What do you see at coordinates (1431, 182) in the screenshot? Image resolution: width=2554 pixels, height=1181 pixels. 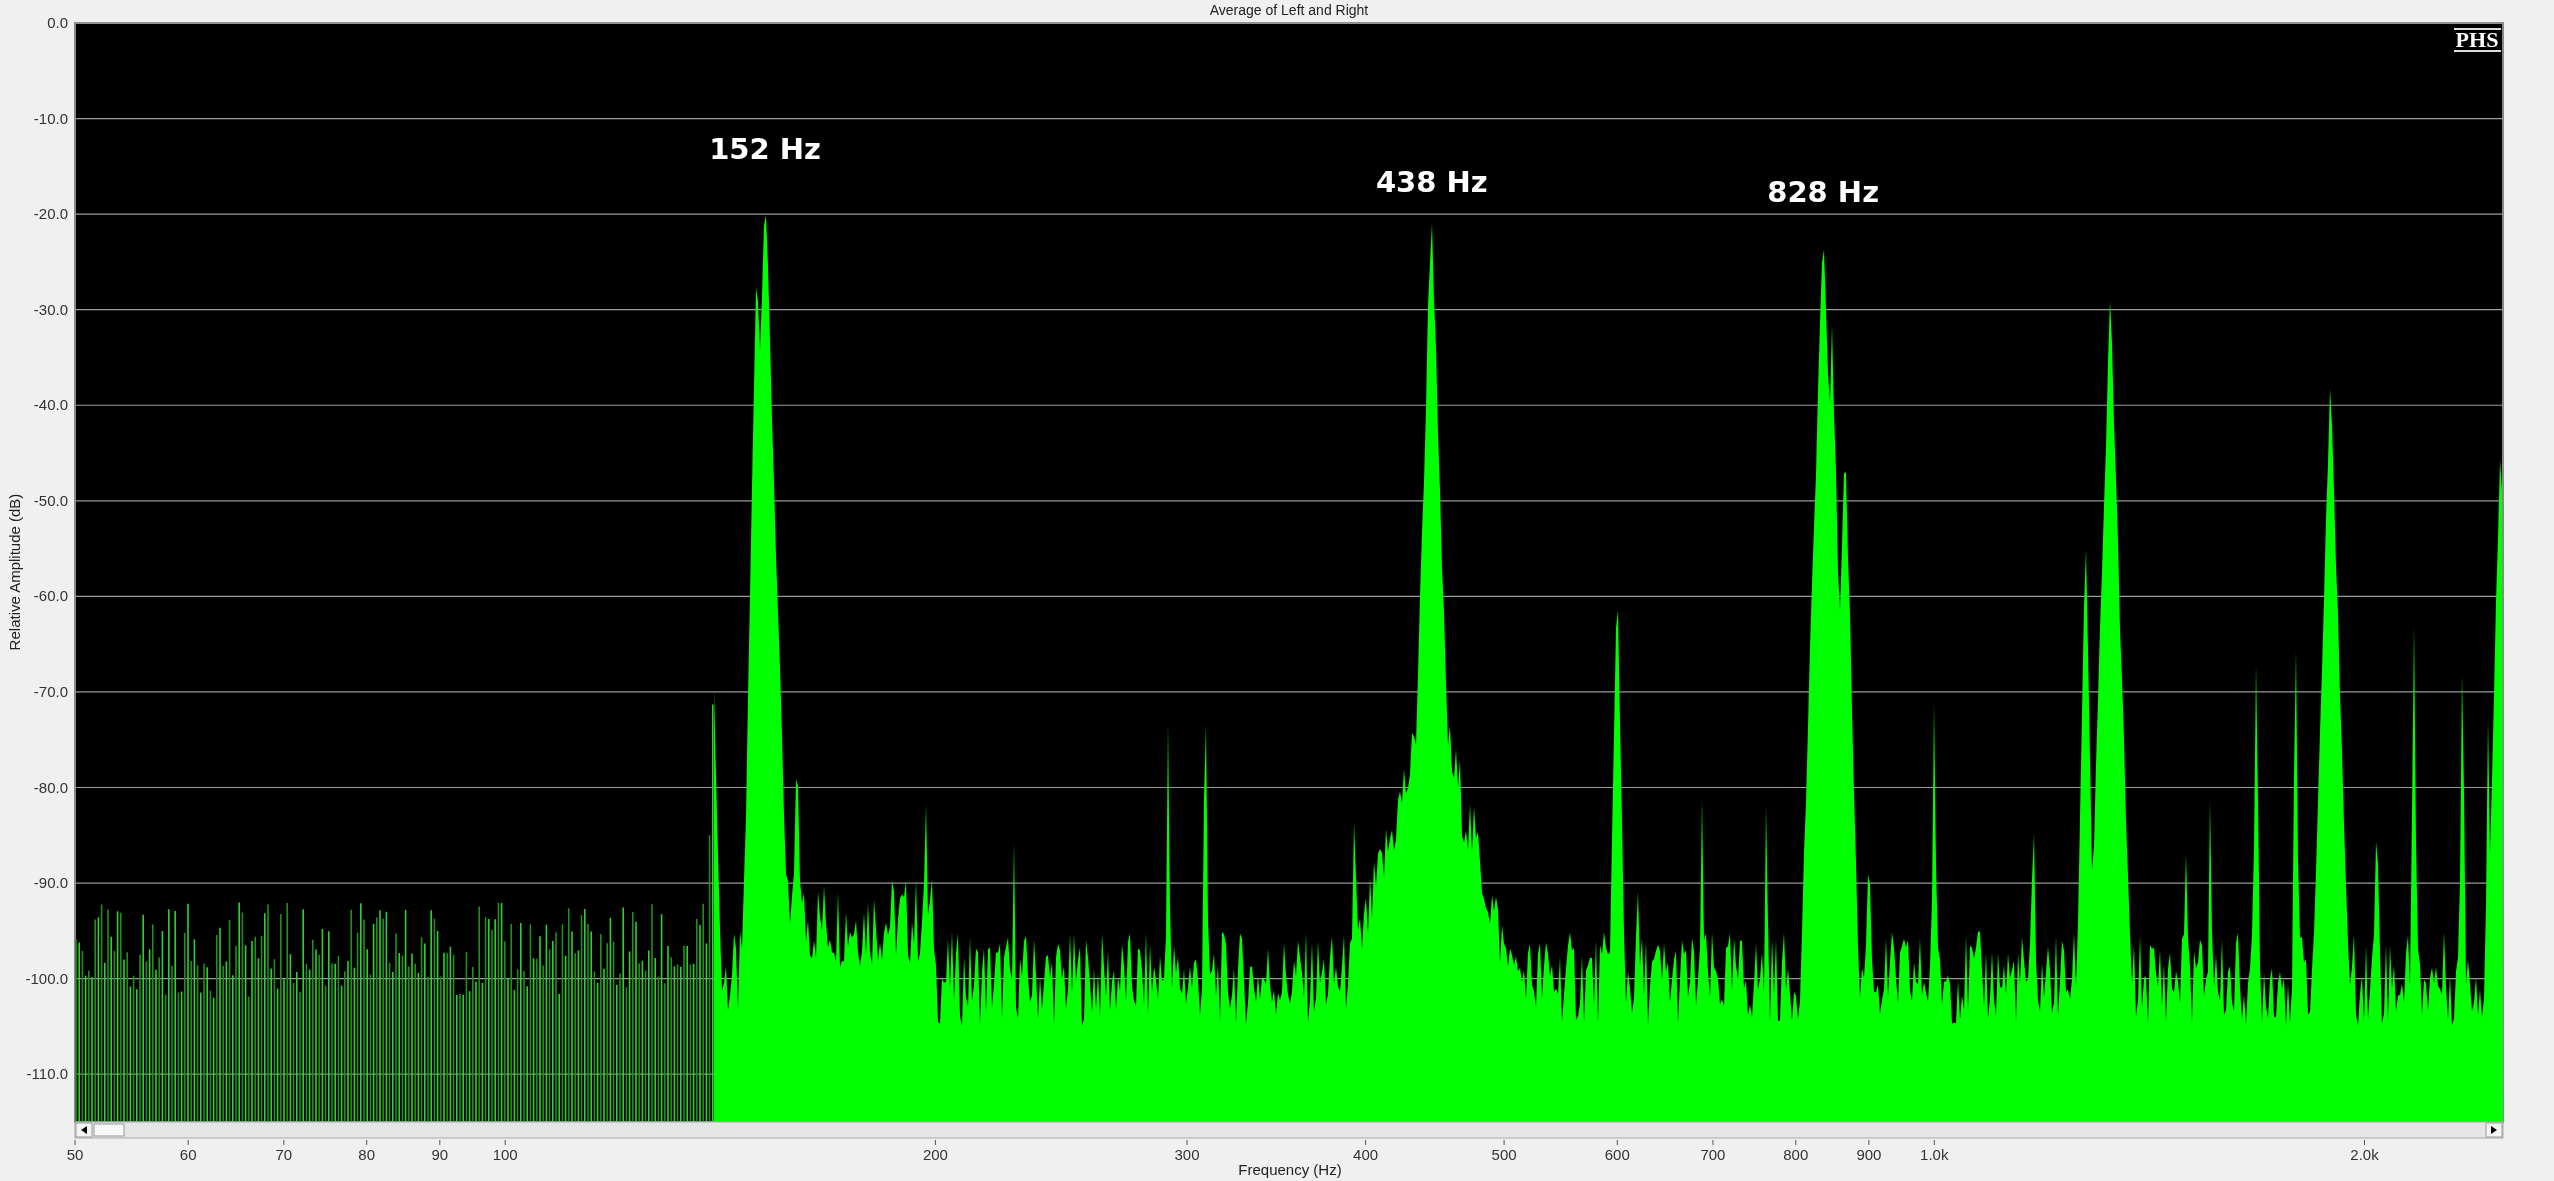 I see `peak-label: 438 Hz` at bounding box center [1431, 182].